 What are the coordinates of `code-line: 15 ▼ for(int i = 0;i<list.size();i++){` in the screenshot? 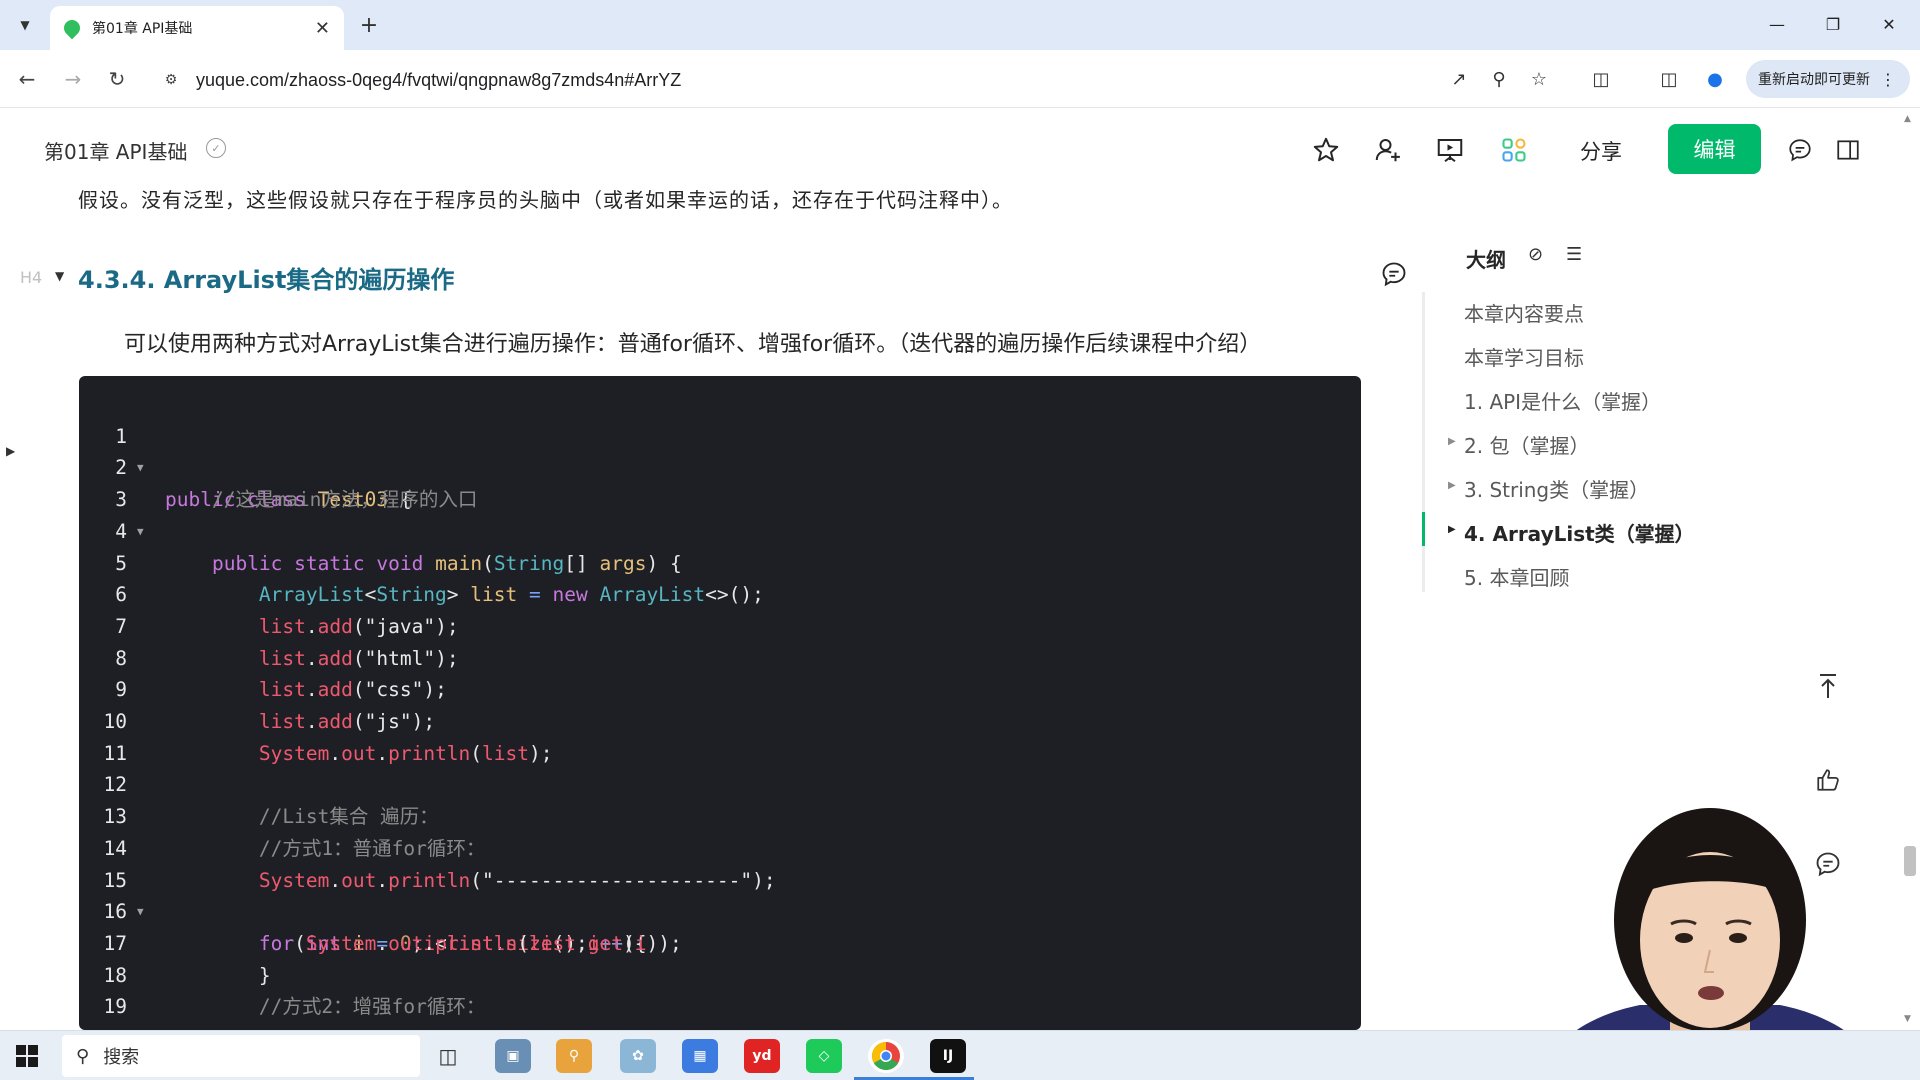 It's located at (720, 894).